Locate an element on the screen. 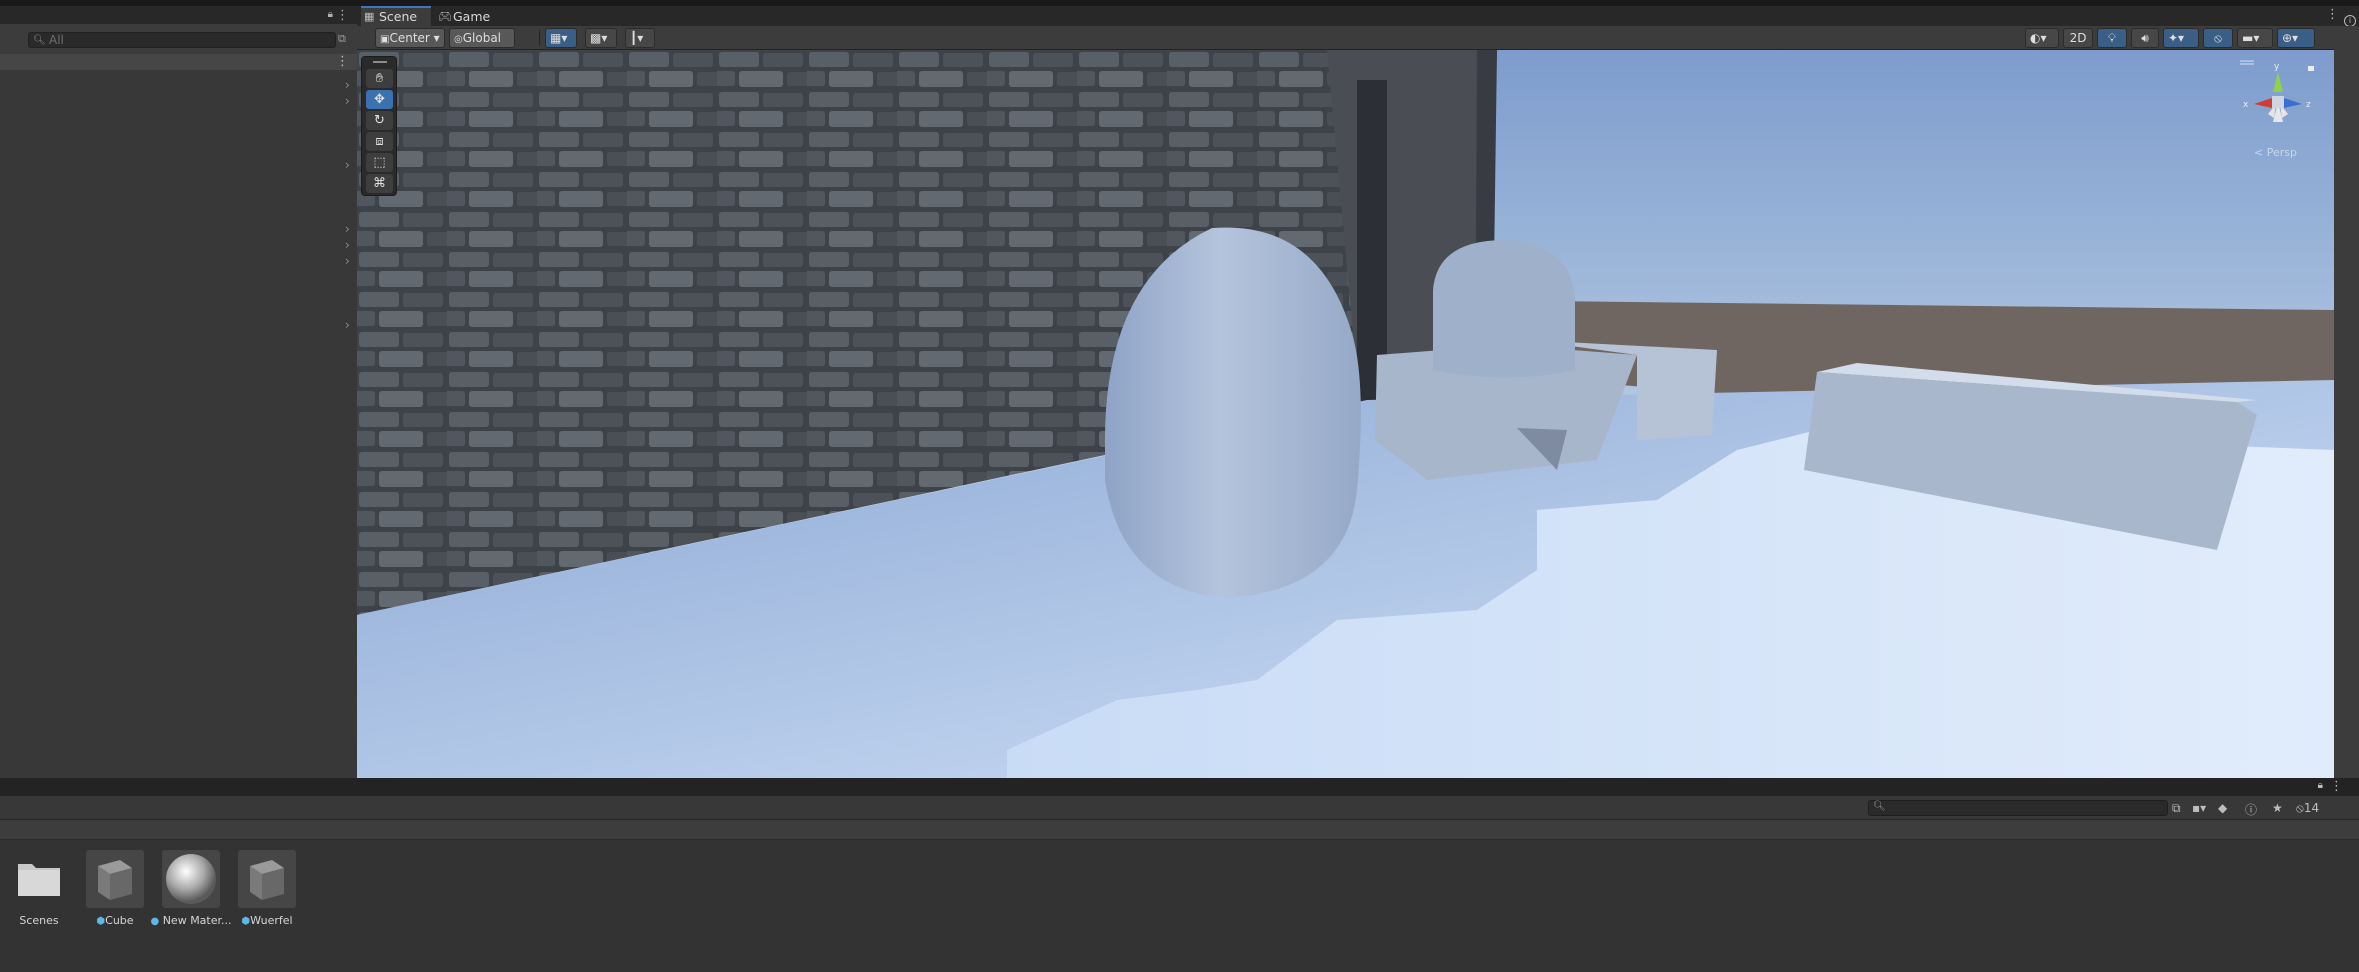 The height and width of the screenshot is (972, 2359). increment-snap-toggle: ▩▾ is located at coordinates (601, 38).